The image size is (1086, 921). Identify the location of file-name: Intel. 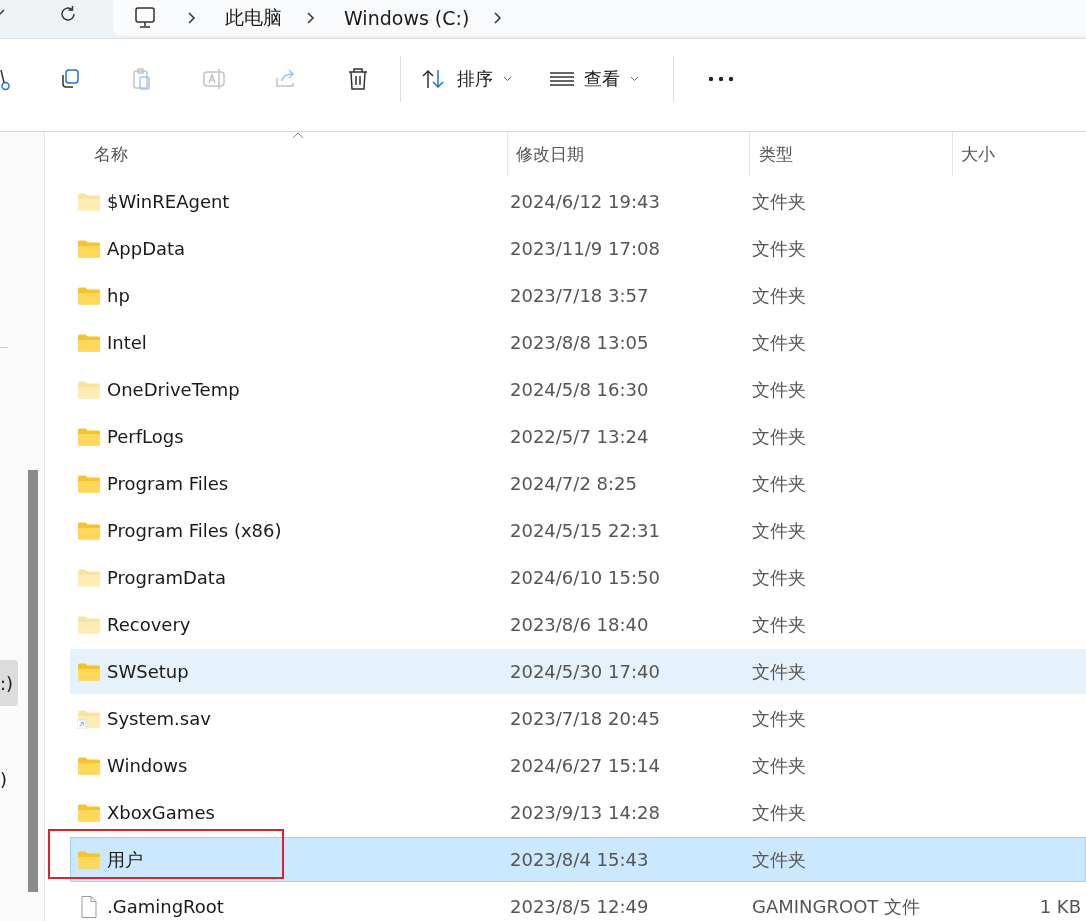
(127, 342).